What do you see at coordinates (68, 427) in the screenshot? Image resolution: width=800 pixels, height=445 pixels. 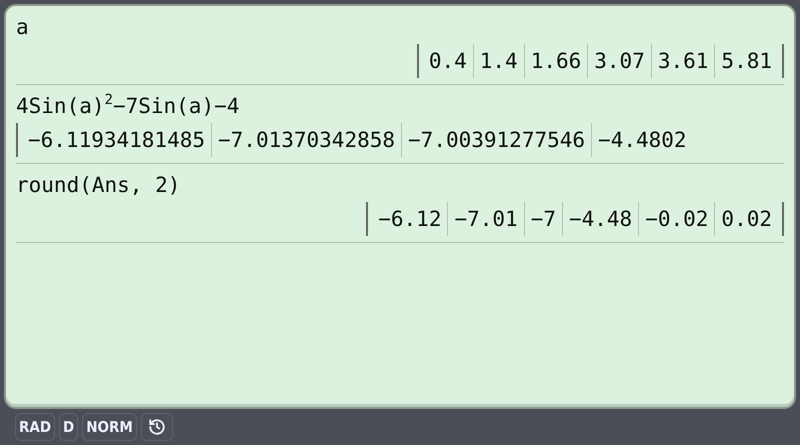 I see `mode-button: D` at bounding box center [68, 427].